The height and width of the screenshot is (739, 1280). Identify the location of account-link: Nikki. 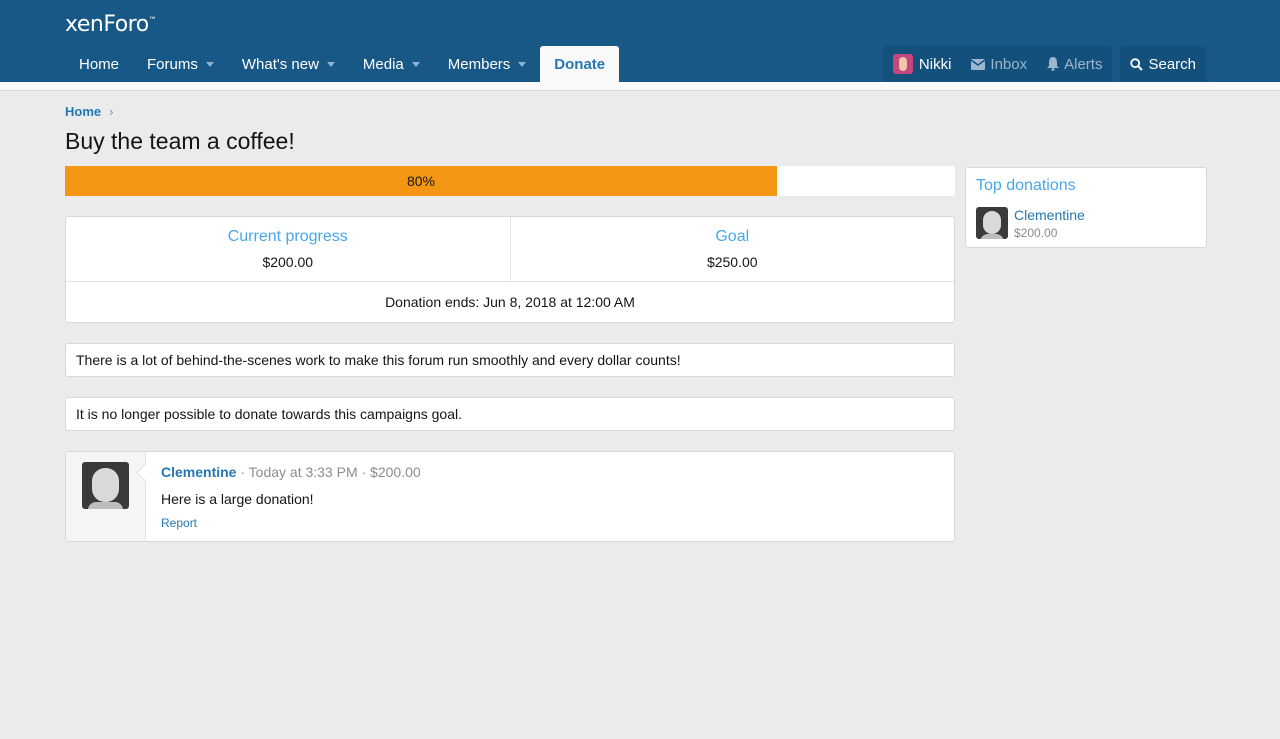
(922, 64).